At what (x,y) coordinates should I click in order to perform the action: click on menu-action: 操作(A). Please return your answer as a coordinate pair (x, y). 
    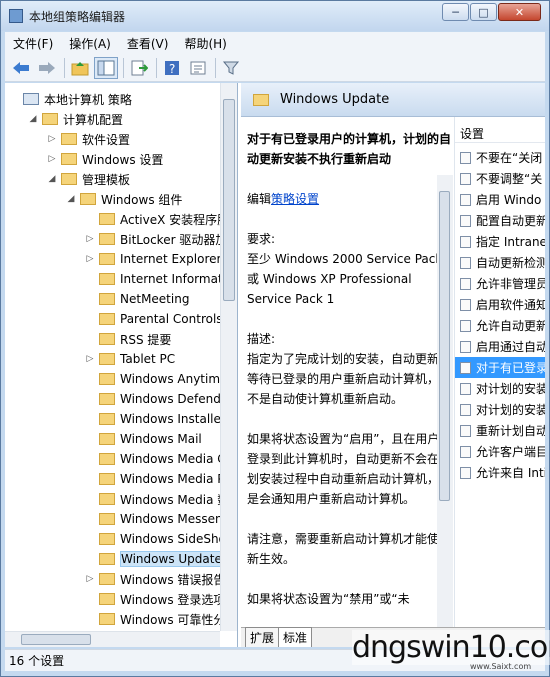
    Looking at the image, I should click on (90, 43).